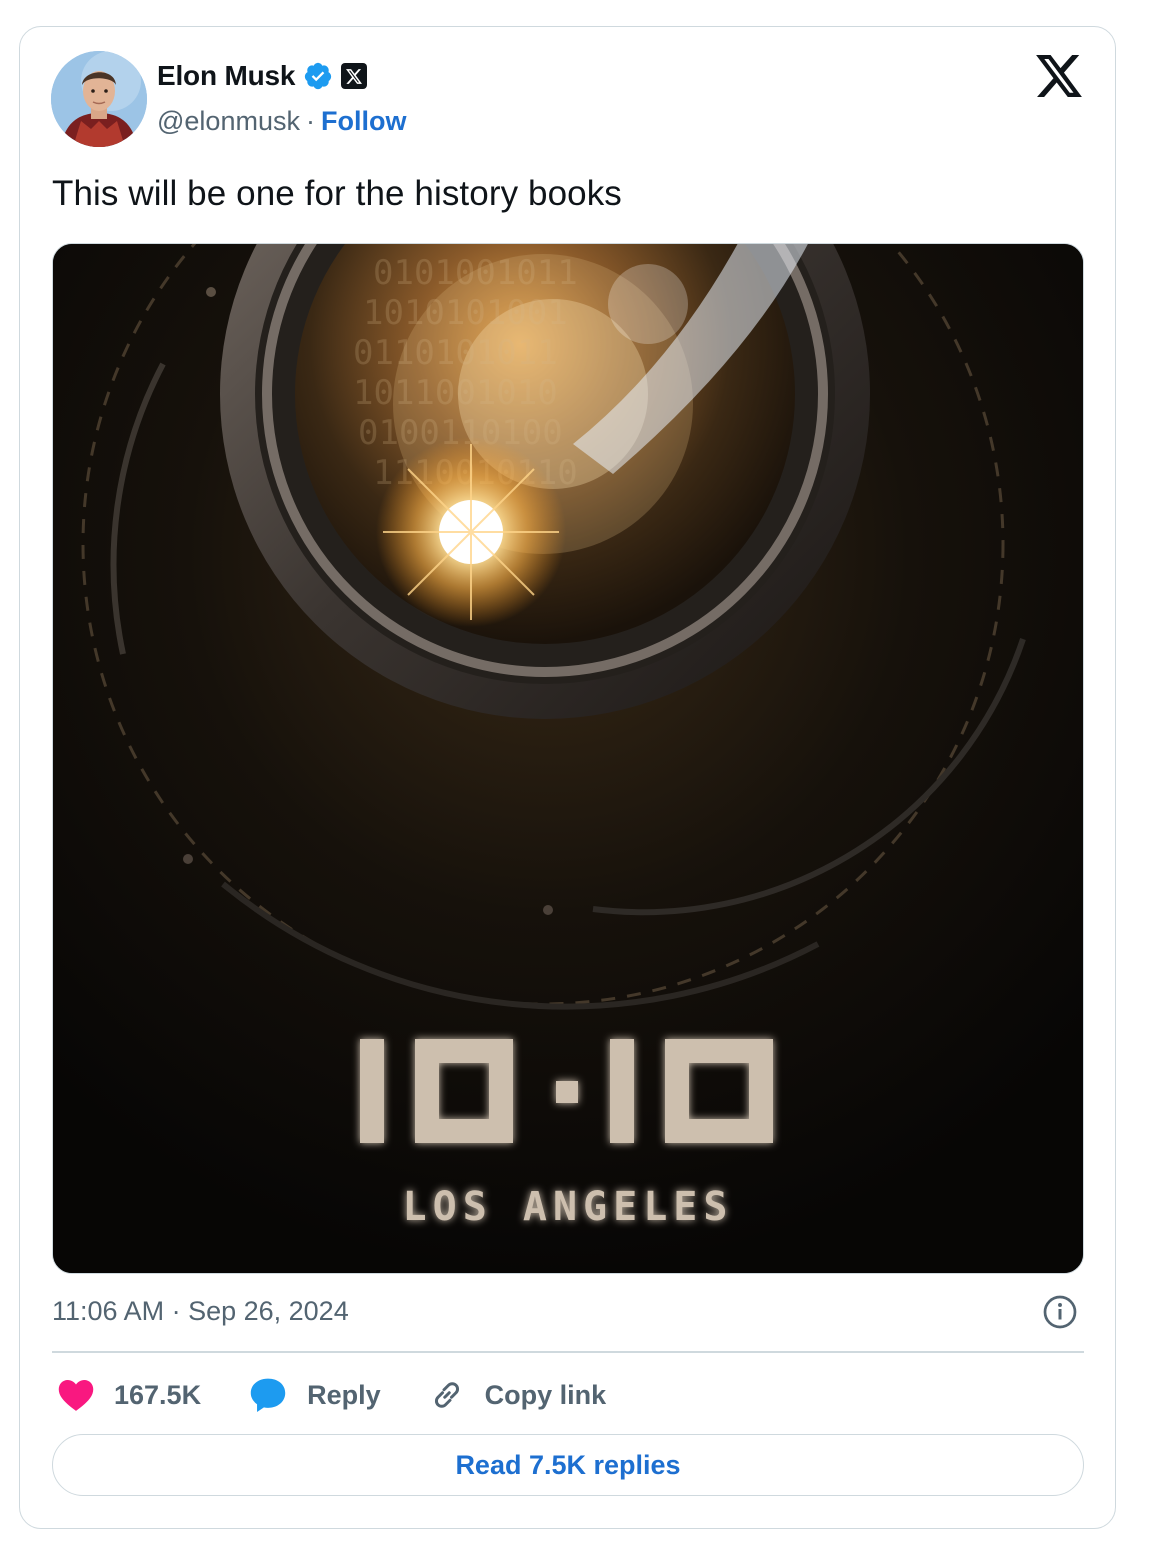 This screenshot has width=1160, height=1562. Describe the element at coordinates (545, 1394) in the screenshot. I see `copy-link-label: Copy link` at that location.